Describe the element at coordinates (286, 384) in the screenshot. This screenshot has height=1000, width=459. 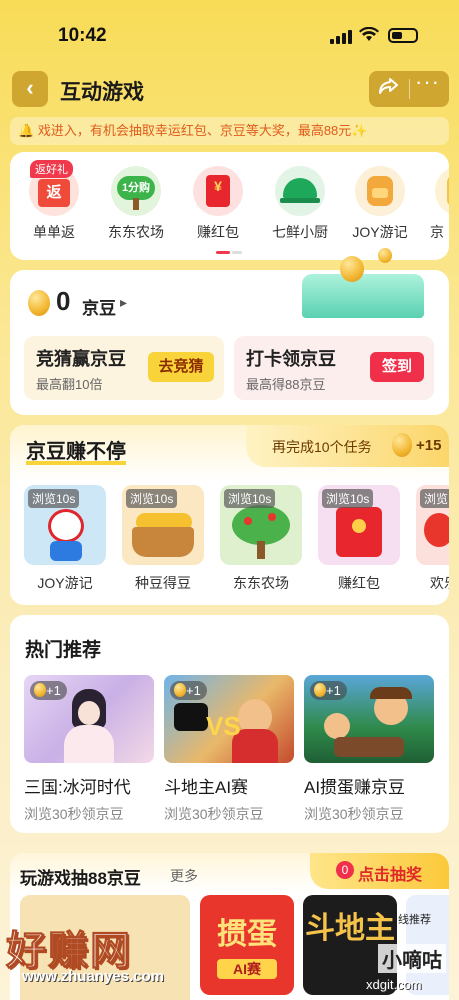
I see `task-sub: 最高得88京豆` at that location.